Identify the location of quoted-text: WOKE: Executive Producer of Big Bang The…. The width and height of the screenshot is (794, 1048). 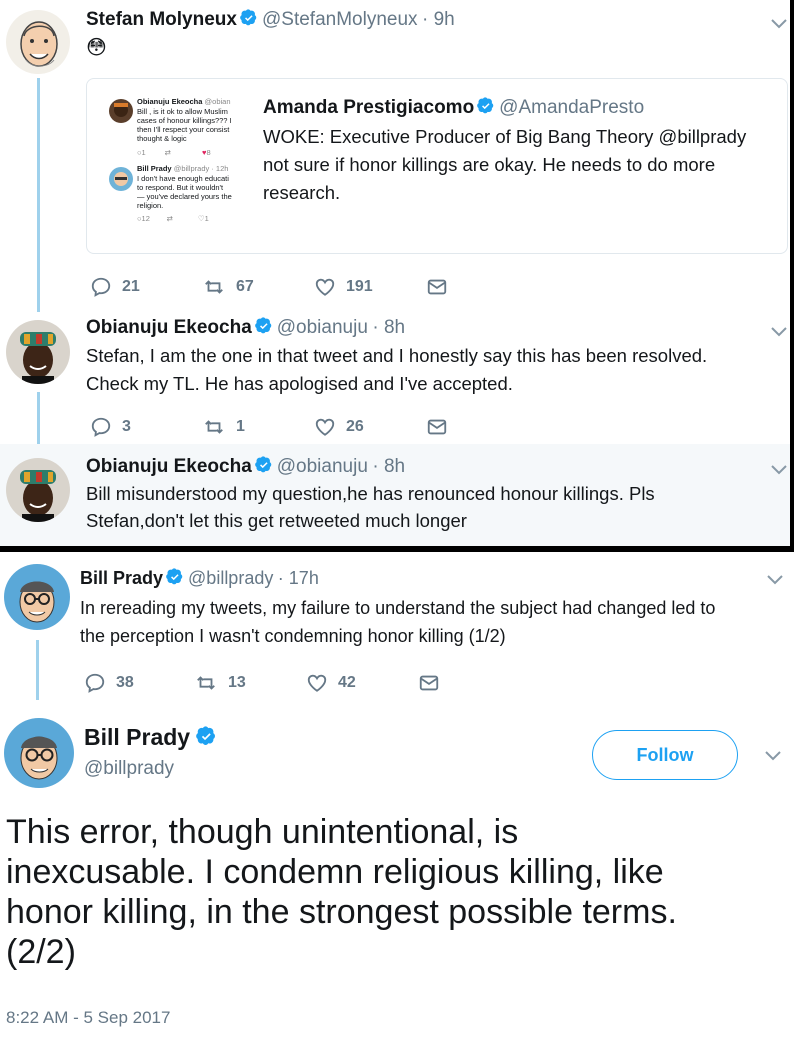
(505, 164).